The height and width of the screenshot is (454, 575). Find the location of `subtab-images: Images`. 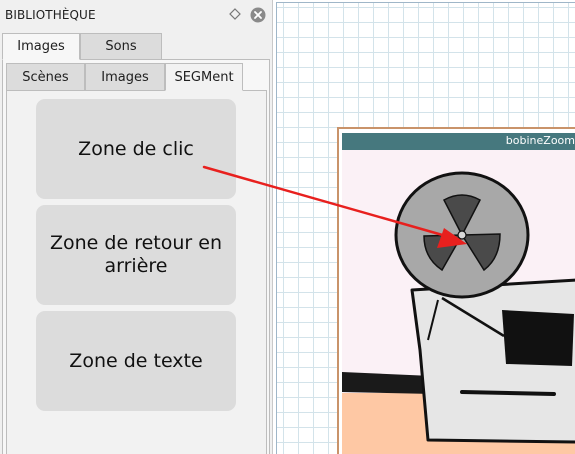

subtab-images: Images is located at coordinates (125, 77).